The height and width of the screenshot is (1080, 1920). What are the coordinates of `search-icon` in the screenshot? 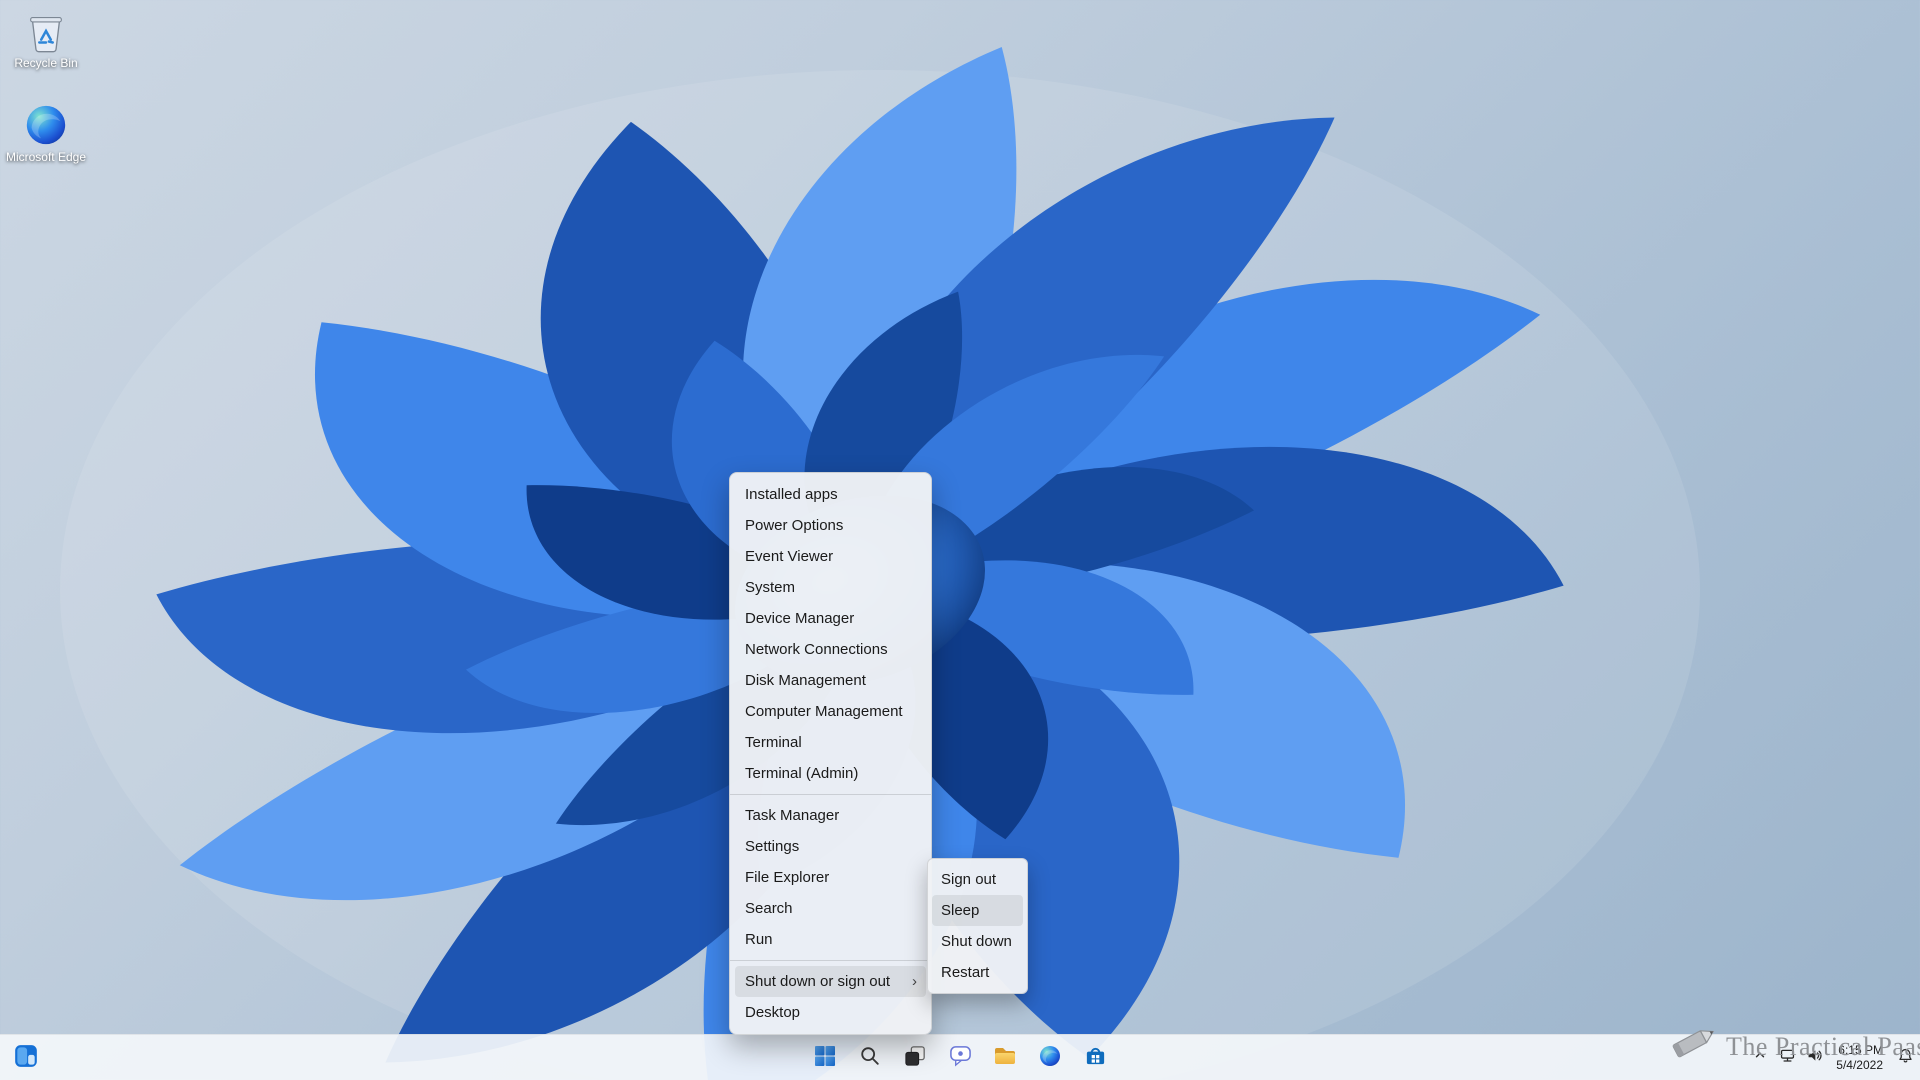 It's located at (870, 1058).